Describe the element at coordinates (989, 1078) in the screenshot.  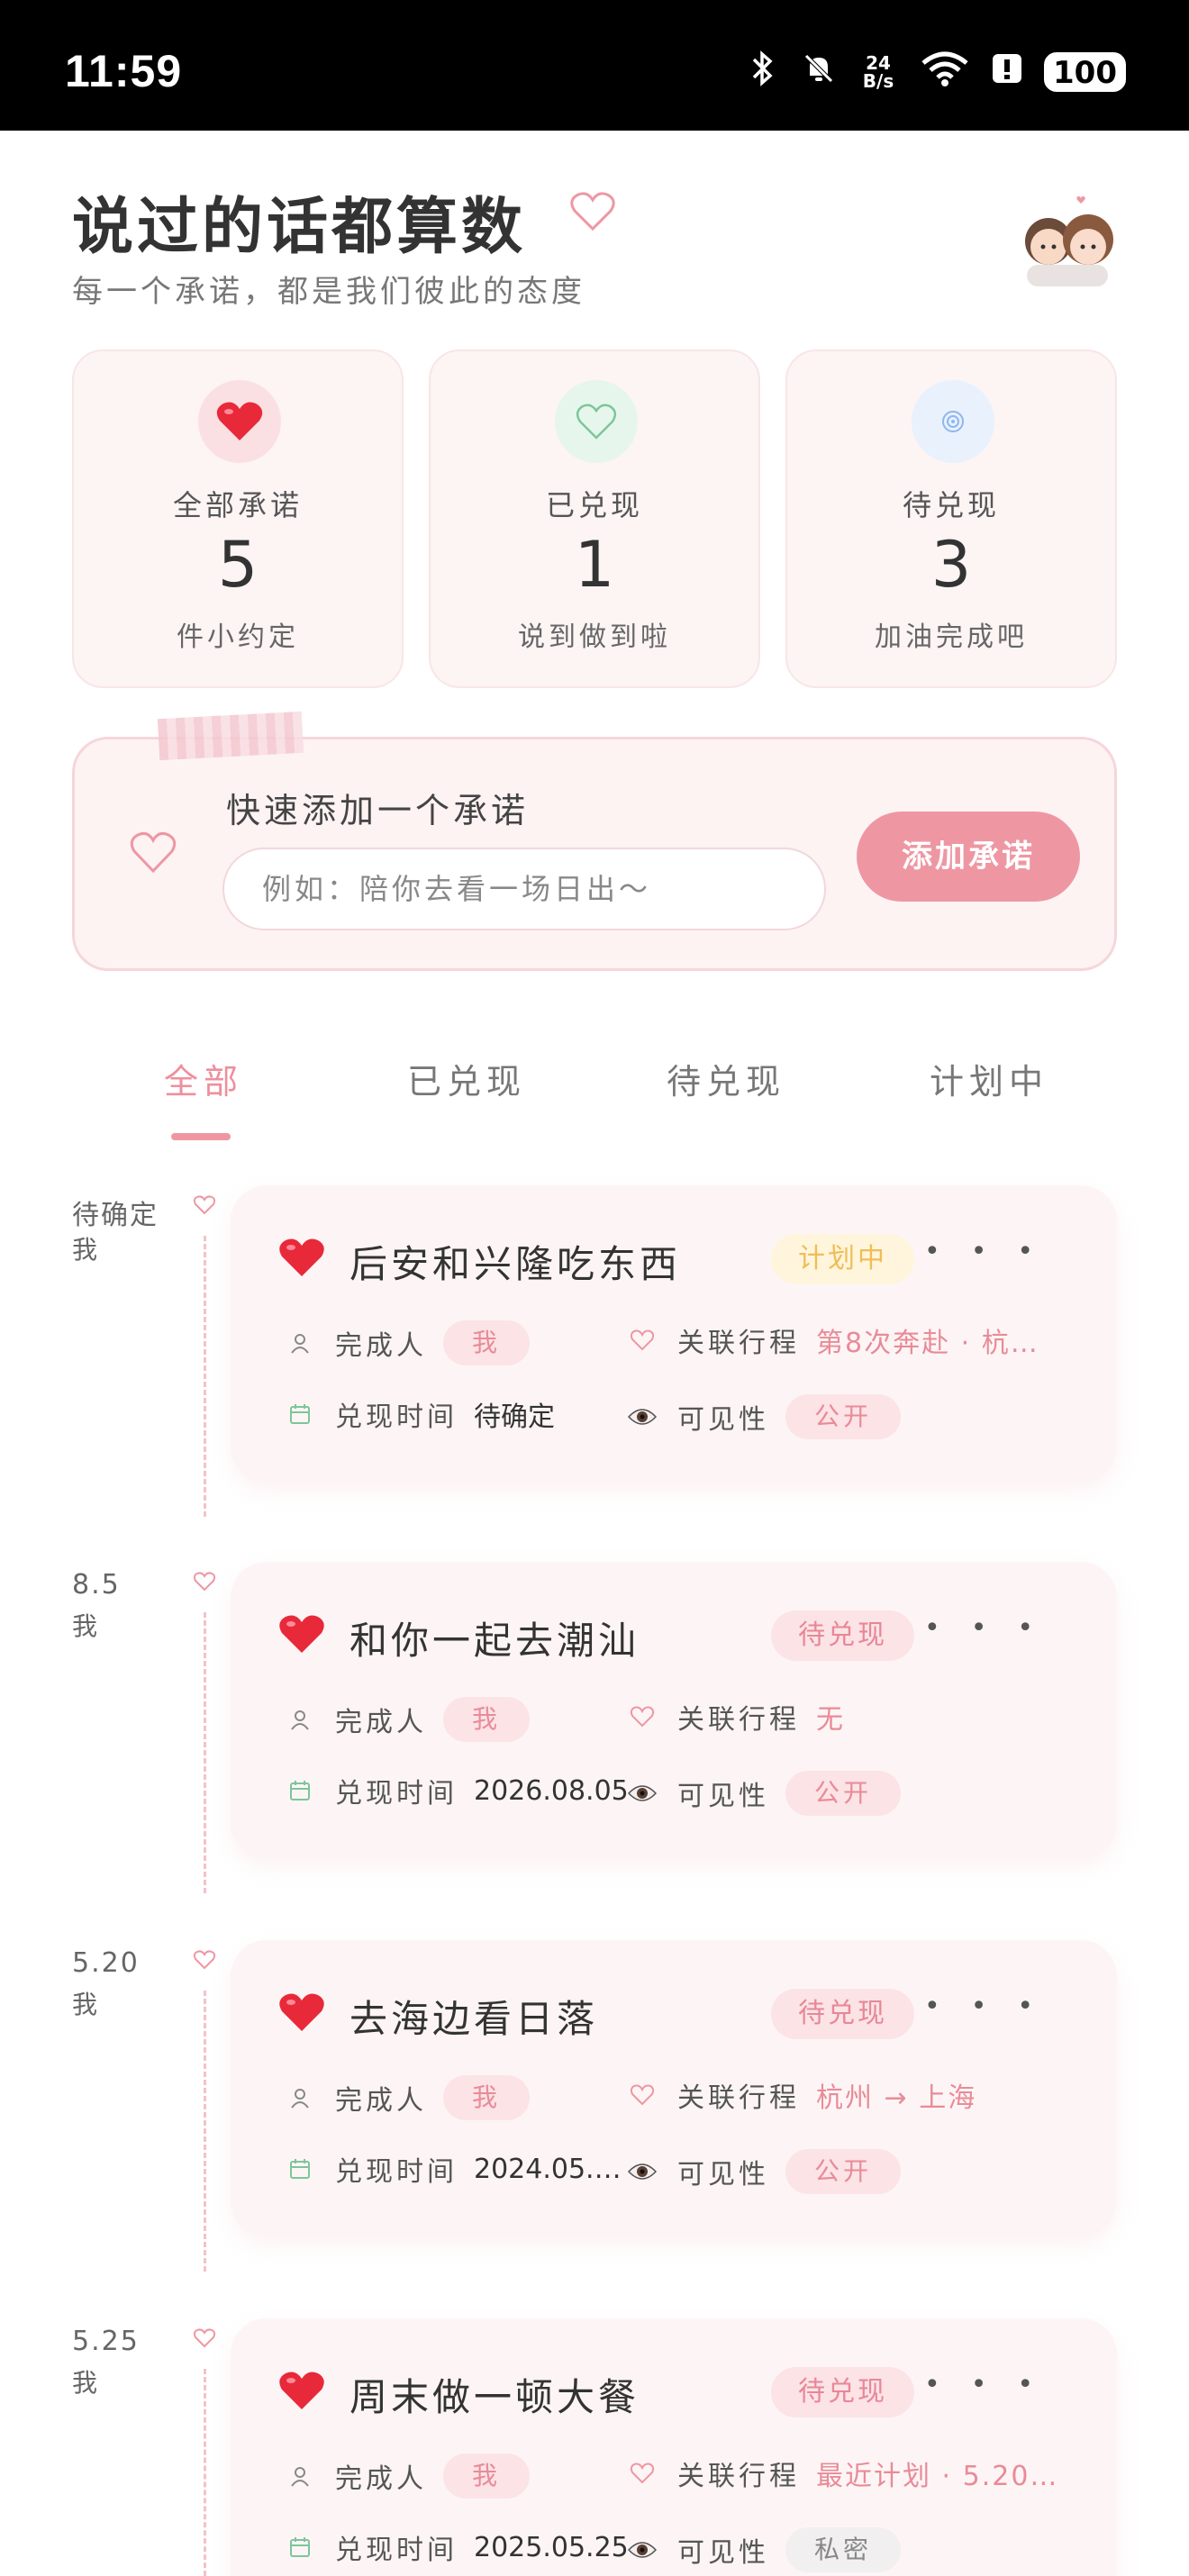
I see `tab-planning: 计划中` at that location.